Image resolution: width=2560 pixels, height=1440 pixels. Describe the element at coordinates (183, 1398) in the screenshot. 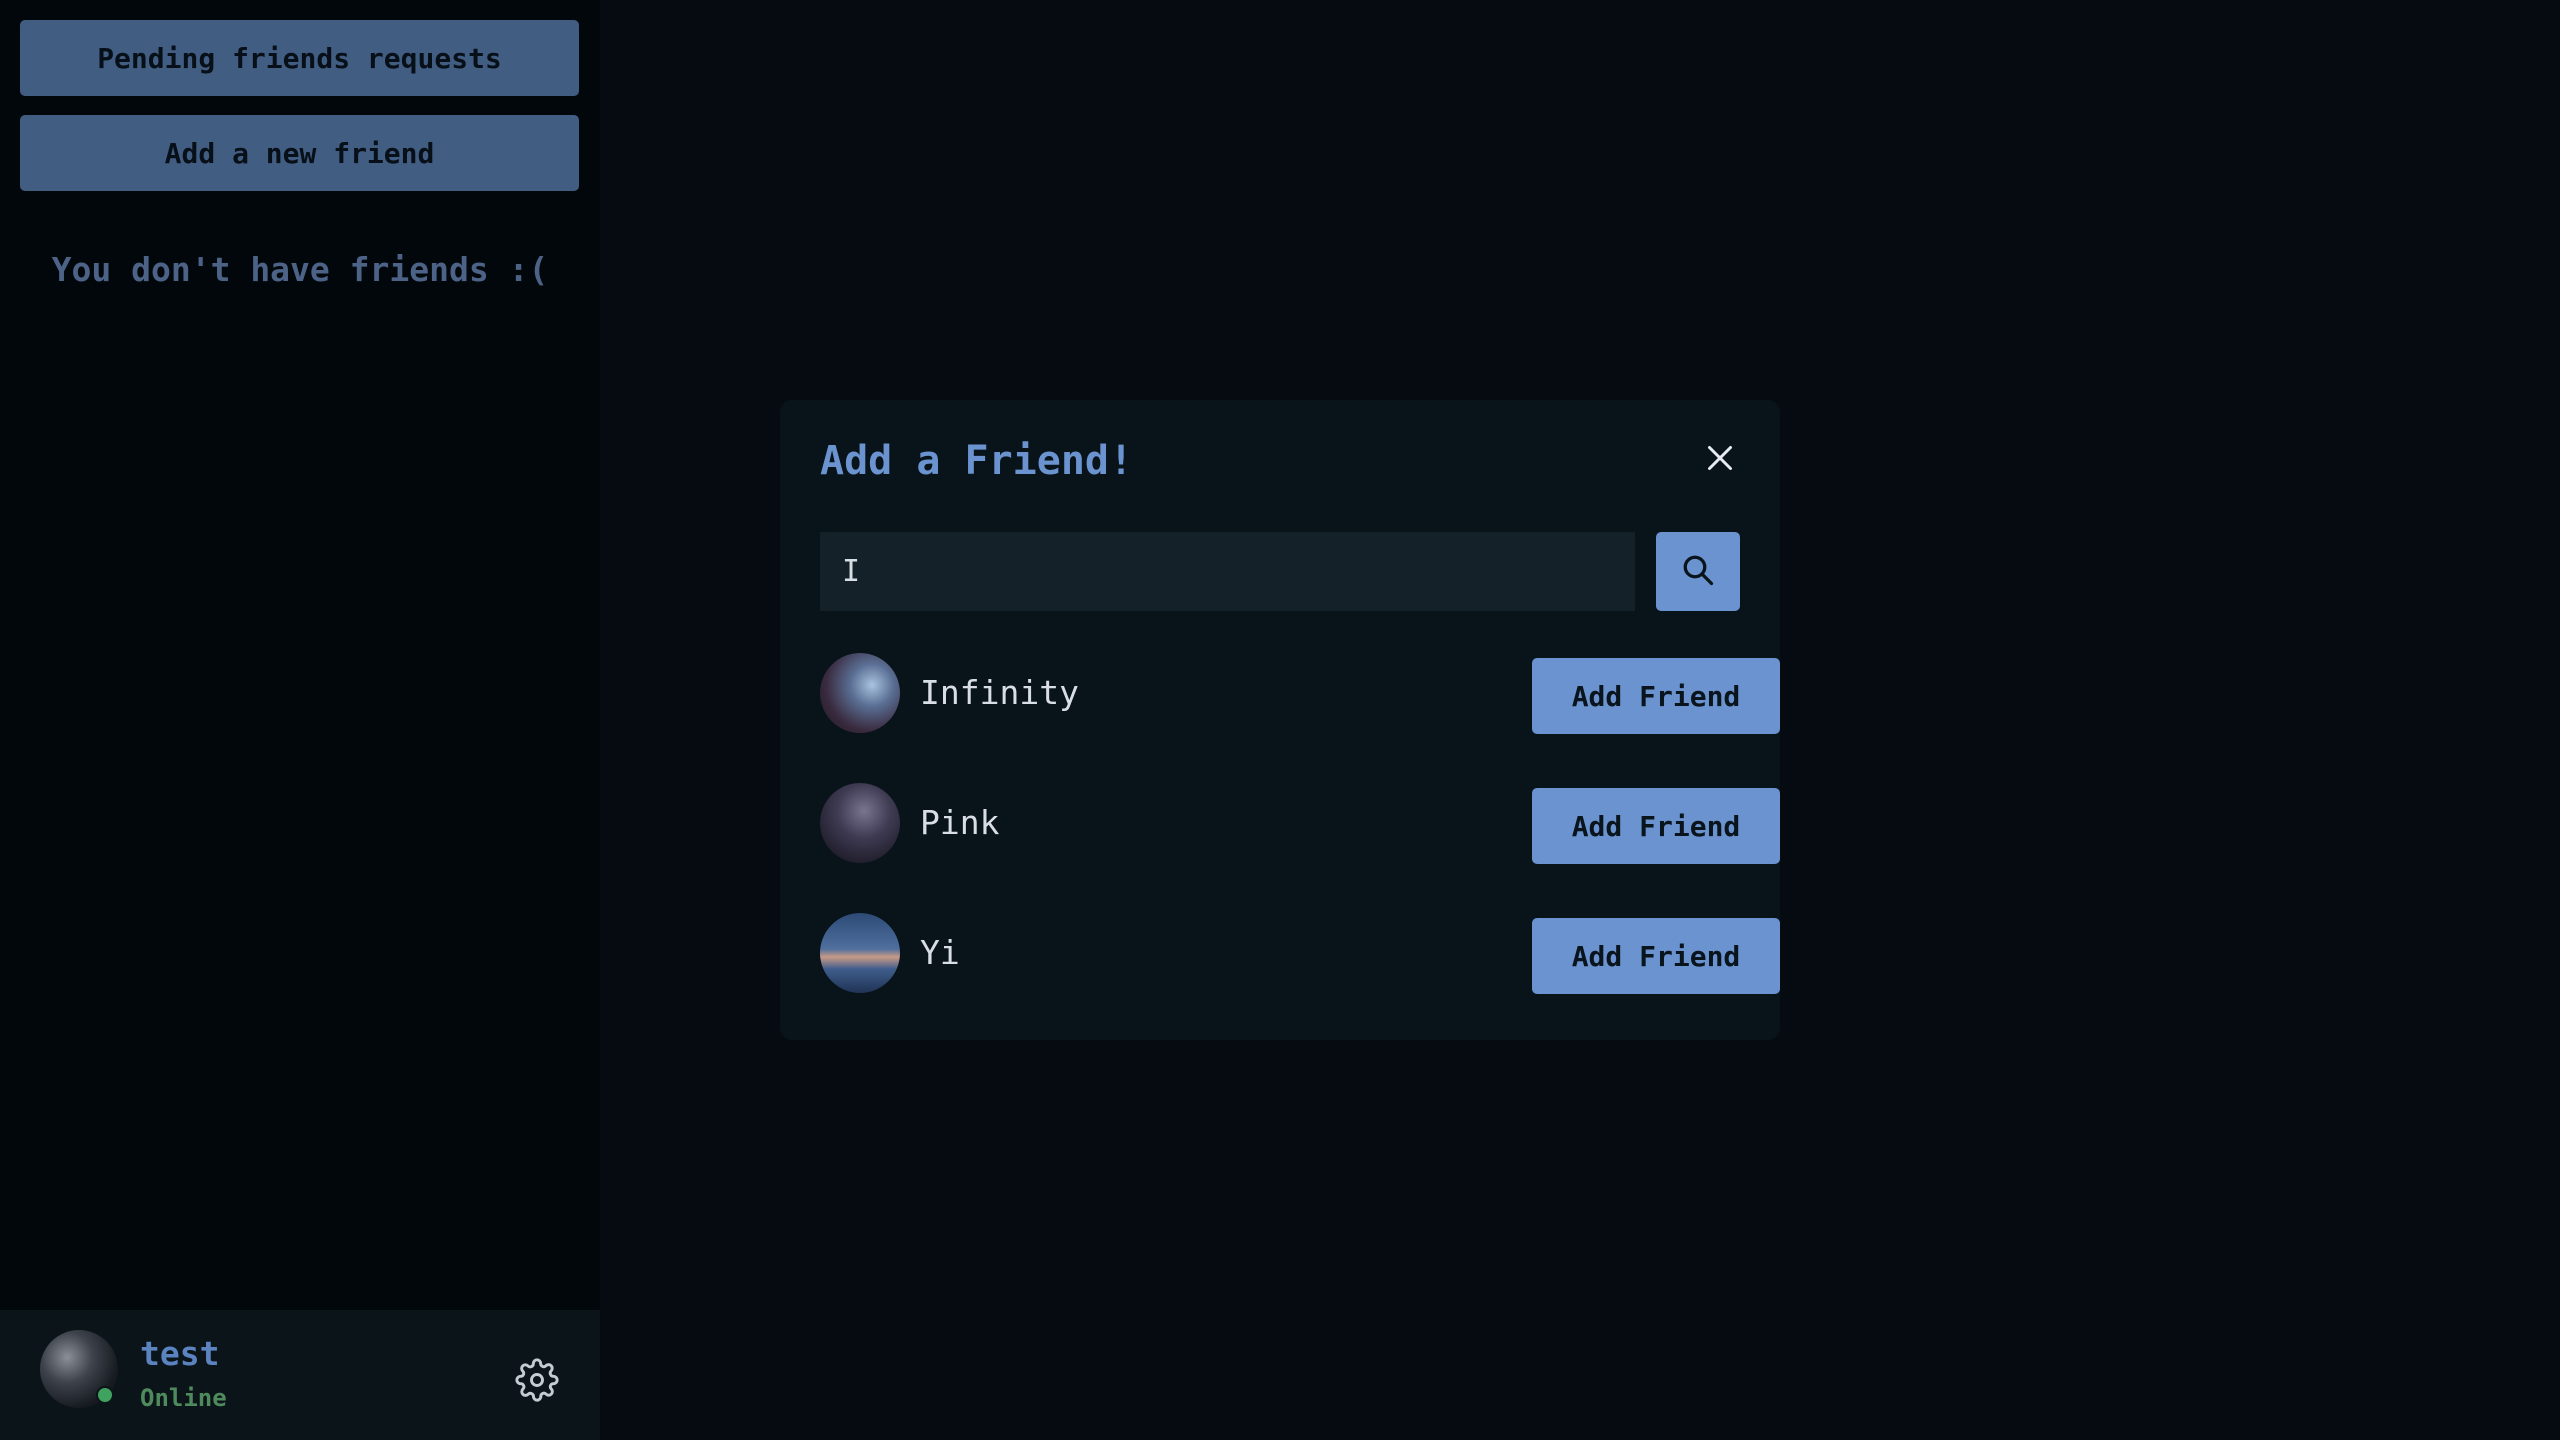

I see `user-status: Online` at that location.